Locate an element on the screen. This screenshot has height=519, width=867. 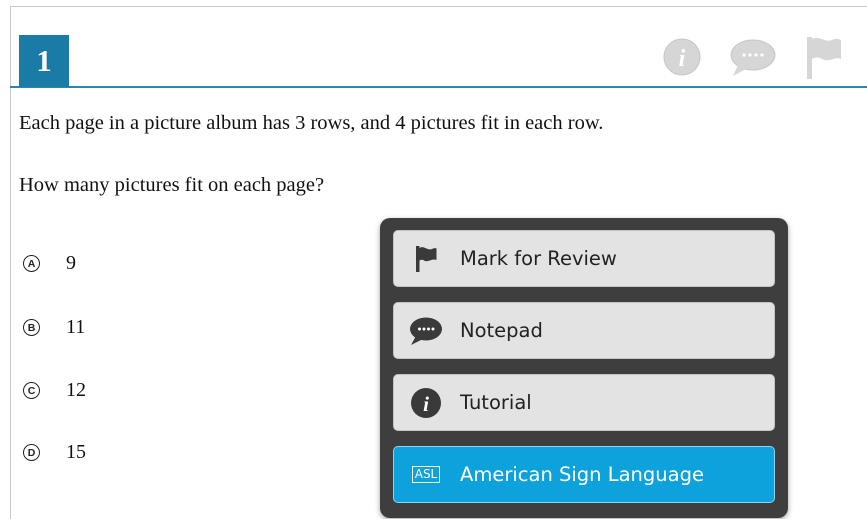
question-prompt: How many pictures fit on each page? is located at coordinates (172, 185).